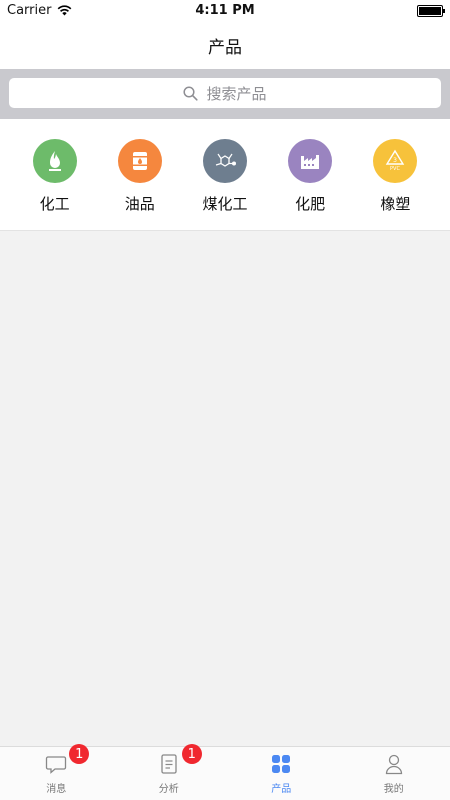 This screenshot has height=800, width=450. What do you see at coordinates (236, 93) in the screenshot?
I see `search-placeholder: 搜索产品` at bounding box center [236, 93].